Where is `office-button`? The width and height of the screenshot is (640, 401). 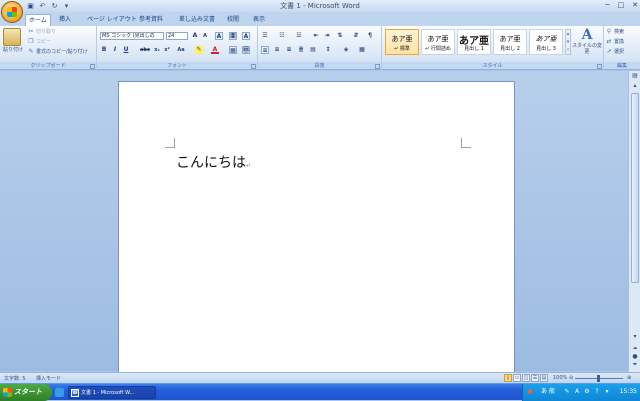 office-button is located at coordinates (12, 12).